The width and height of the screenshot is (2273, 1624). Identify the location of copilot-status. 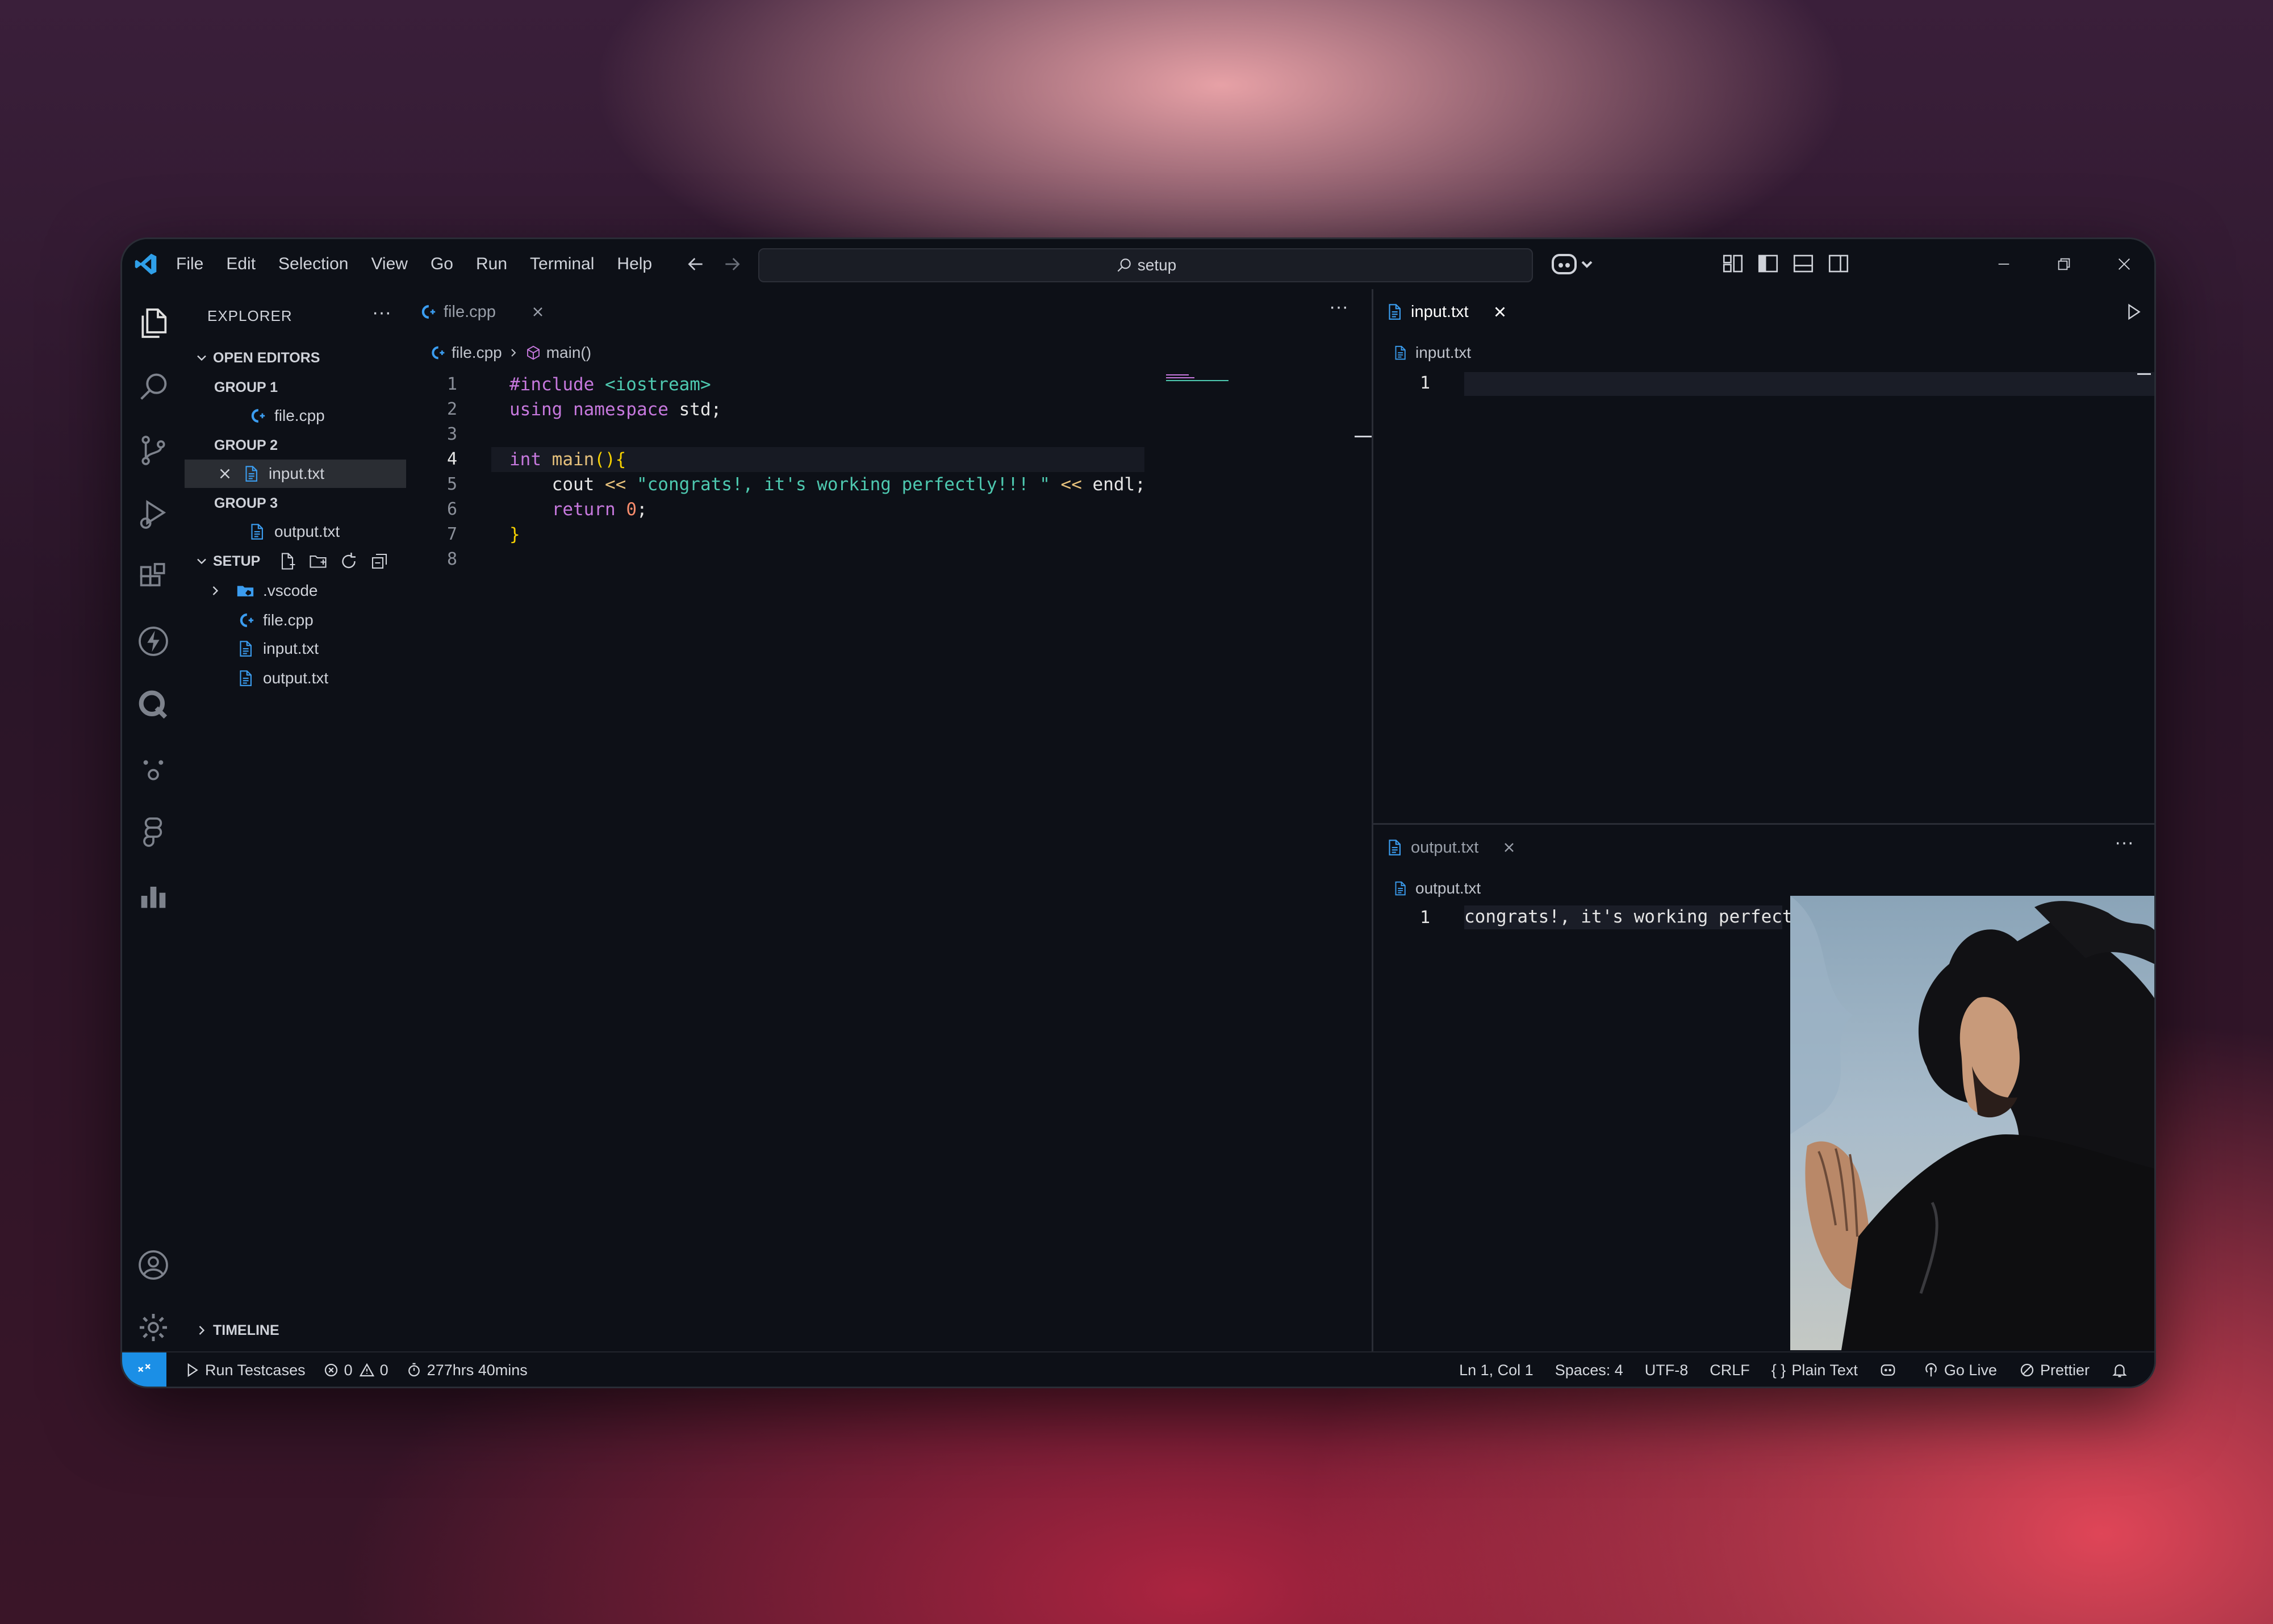
(1890, 1370).